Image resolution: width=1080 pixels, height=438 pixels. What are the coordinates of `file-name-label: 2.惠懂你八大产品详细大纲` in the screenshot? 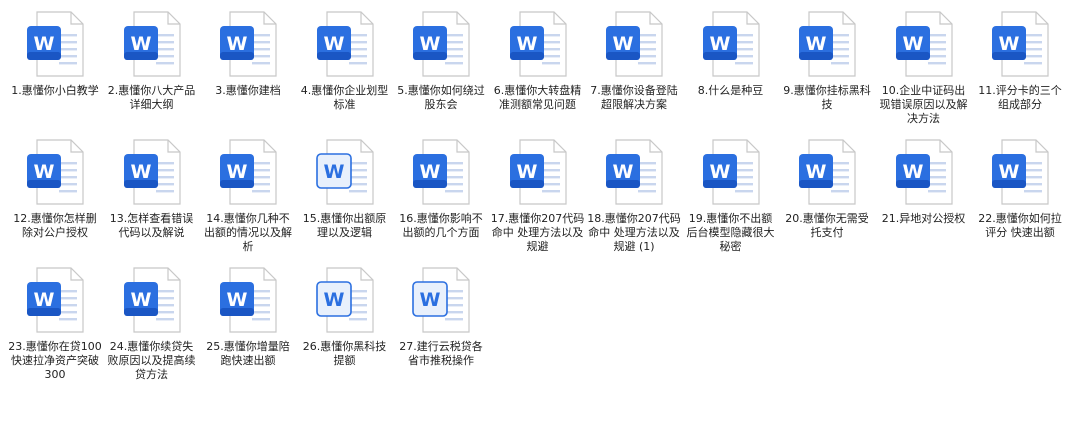 It's located at (151, 97).